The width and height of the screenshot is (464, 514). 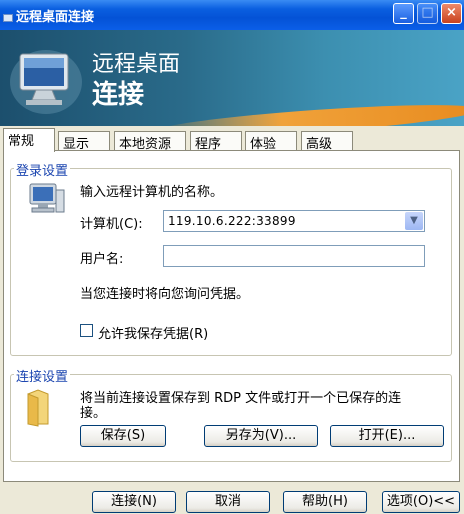 I want to click on save-button: 保存(S), so click(x=123, y=436).